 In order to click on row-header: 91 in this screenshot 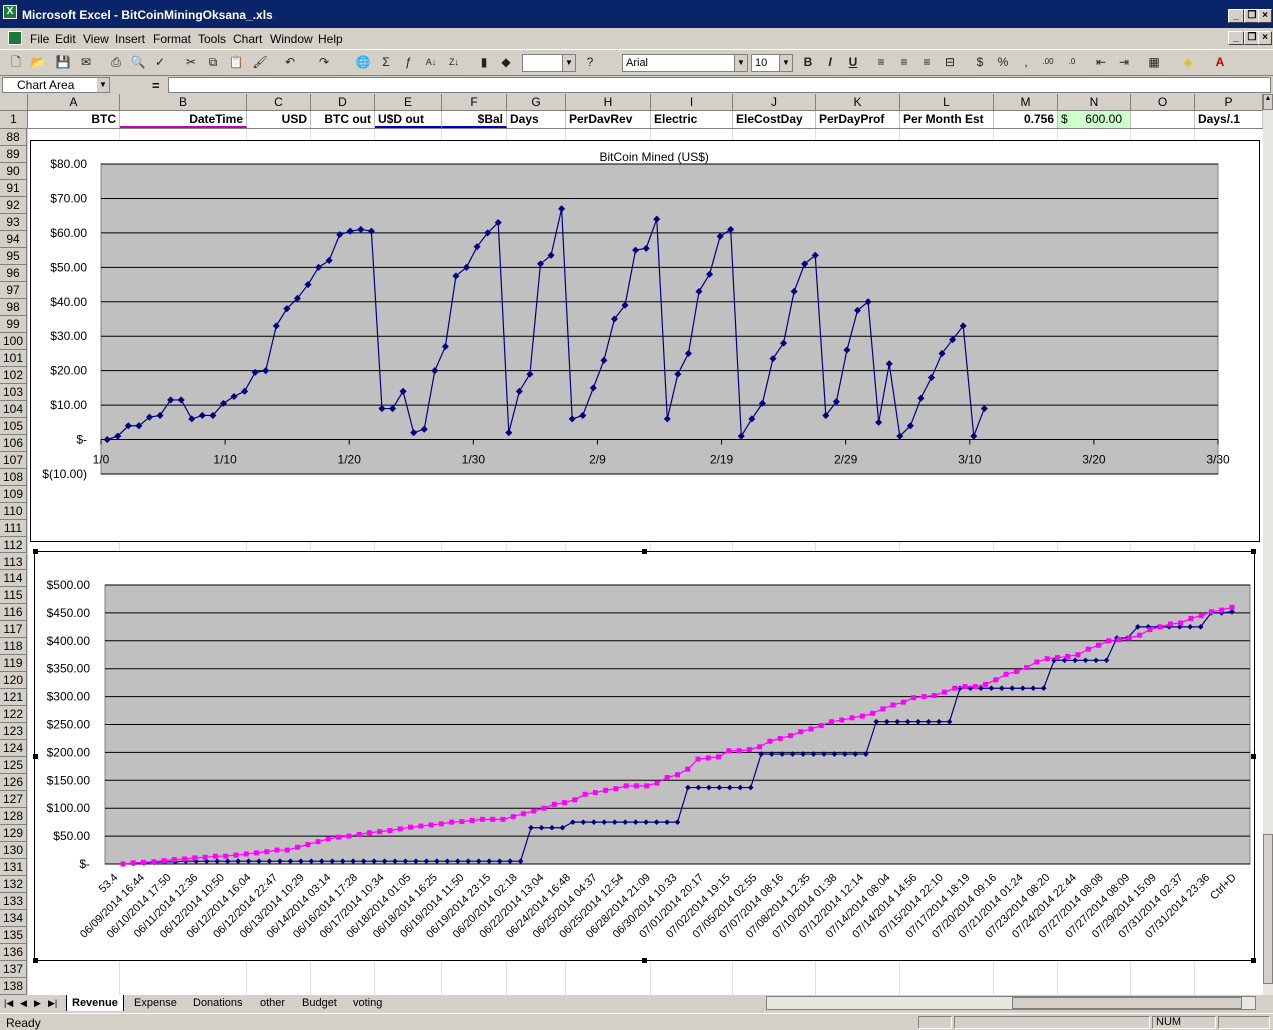, I will do `click(13, 188)`.